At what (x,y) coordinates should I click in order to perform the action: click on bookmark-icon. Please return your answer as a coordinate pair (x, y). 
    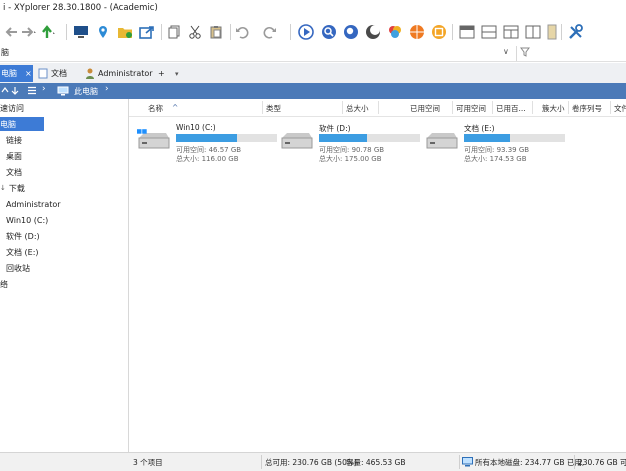
    Looking at the image, I should click on (439, 32).